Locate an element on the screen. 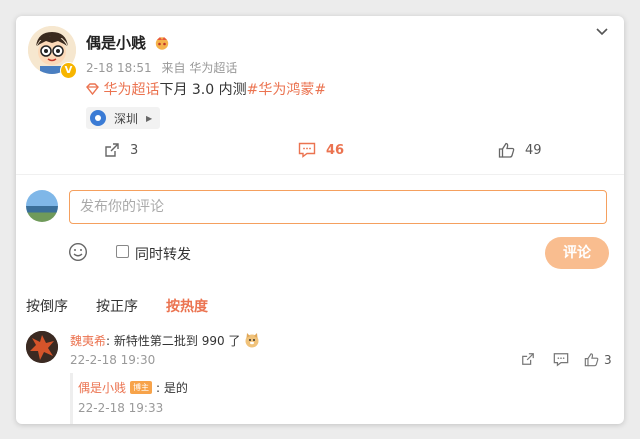  reply-author-name: 偶是小贱 is located at coordinates (102, 387).